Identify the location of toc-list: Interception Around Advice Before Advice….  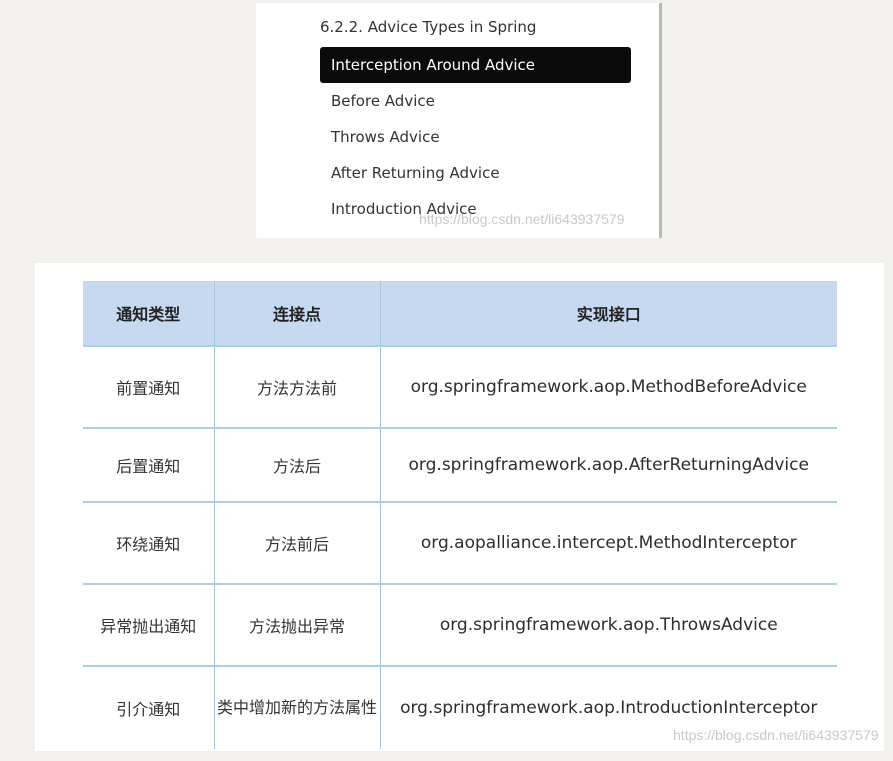
(475, 137).